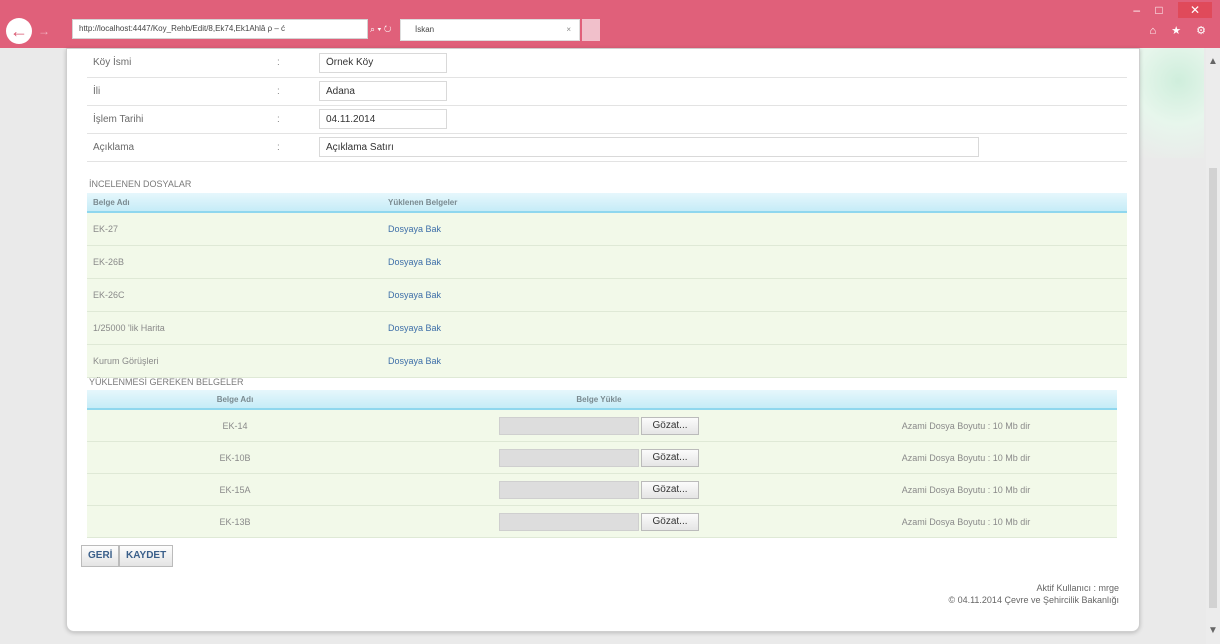 The width and height of the screenshot is (1220, 644). What do you see at coordinates (1161, 10) in the screenshot?
I see `maximize-icon: □` at bounding box center [1161, 10].